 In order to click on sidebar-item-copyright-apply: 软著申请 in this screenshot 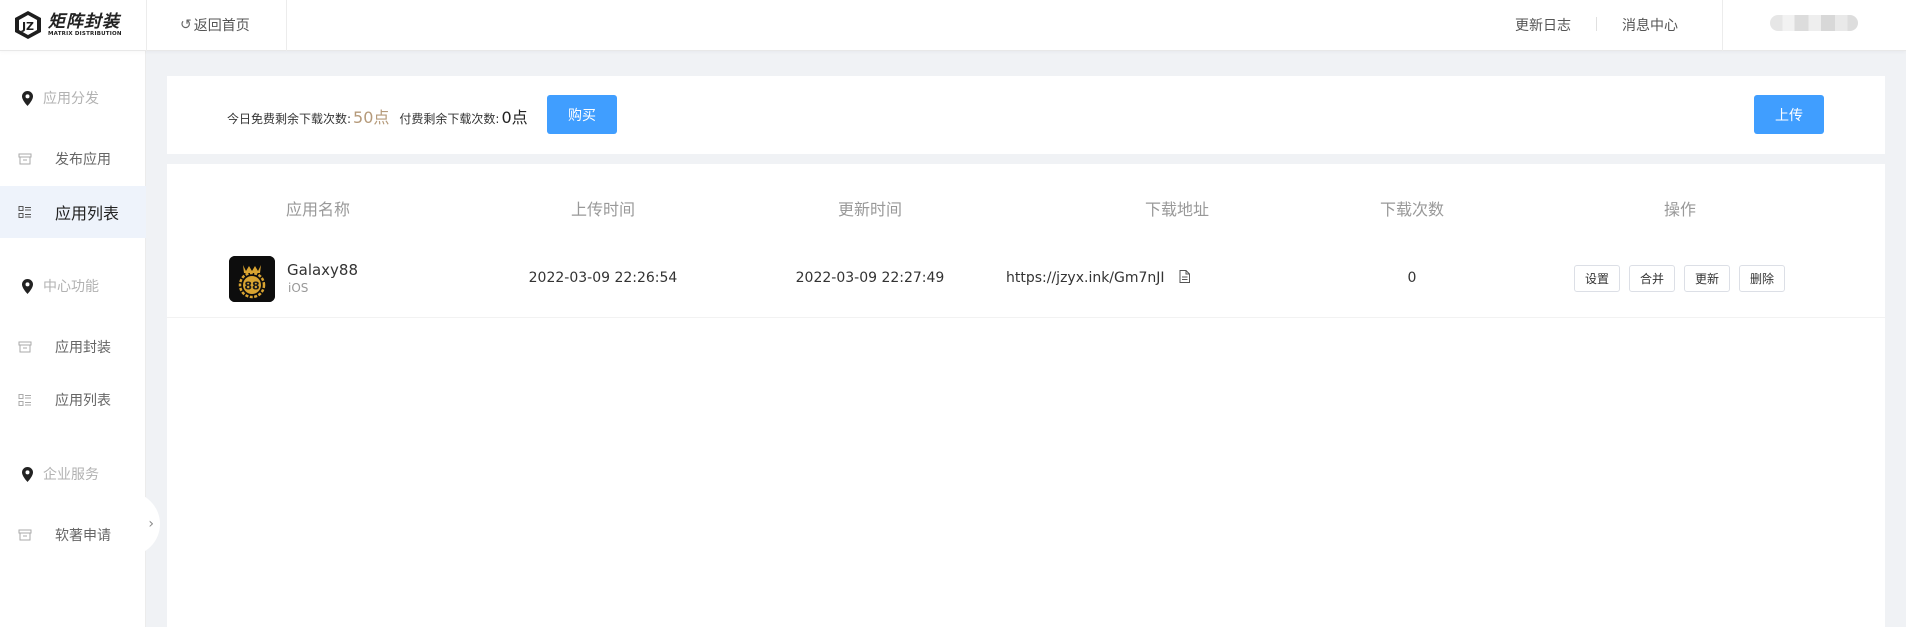, I will do `click(73, 535)`.